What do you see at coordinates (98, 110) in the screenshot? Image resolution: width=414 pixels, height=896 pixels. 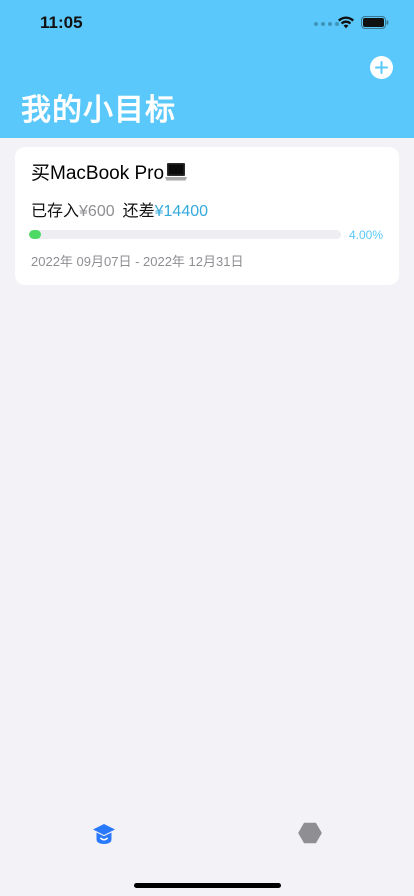 I see `page-title: 我的小目标` at bounding box center [98, 110].